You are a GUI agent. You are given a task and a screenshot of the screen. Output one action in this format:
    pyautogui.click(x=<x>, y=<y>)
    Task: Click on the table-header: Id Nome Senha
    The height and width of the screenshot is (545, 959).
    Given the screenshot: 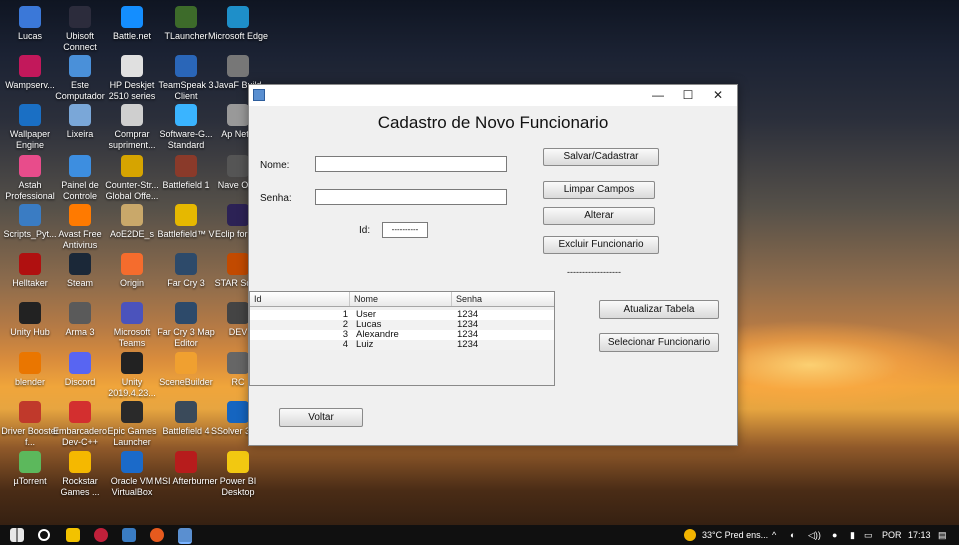 What is the action you would take?
    pyautogui.click(x=402, y=299)
    